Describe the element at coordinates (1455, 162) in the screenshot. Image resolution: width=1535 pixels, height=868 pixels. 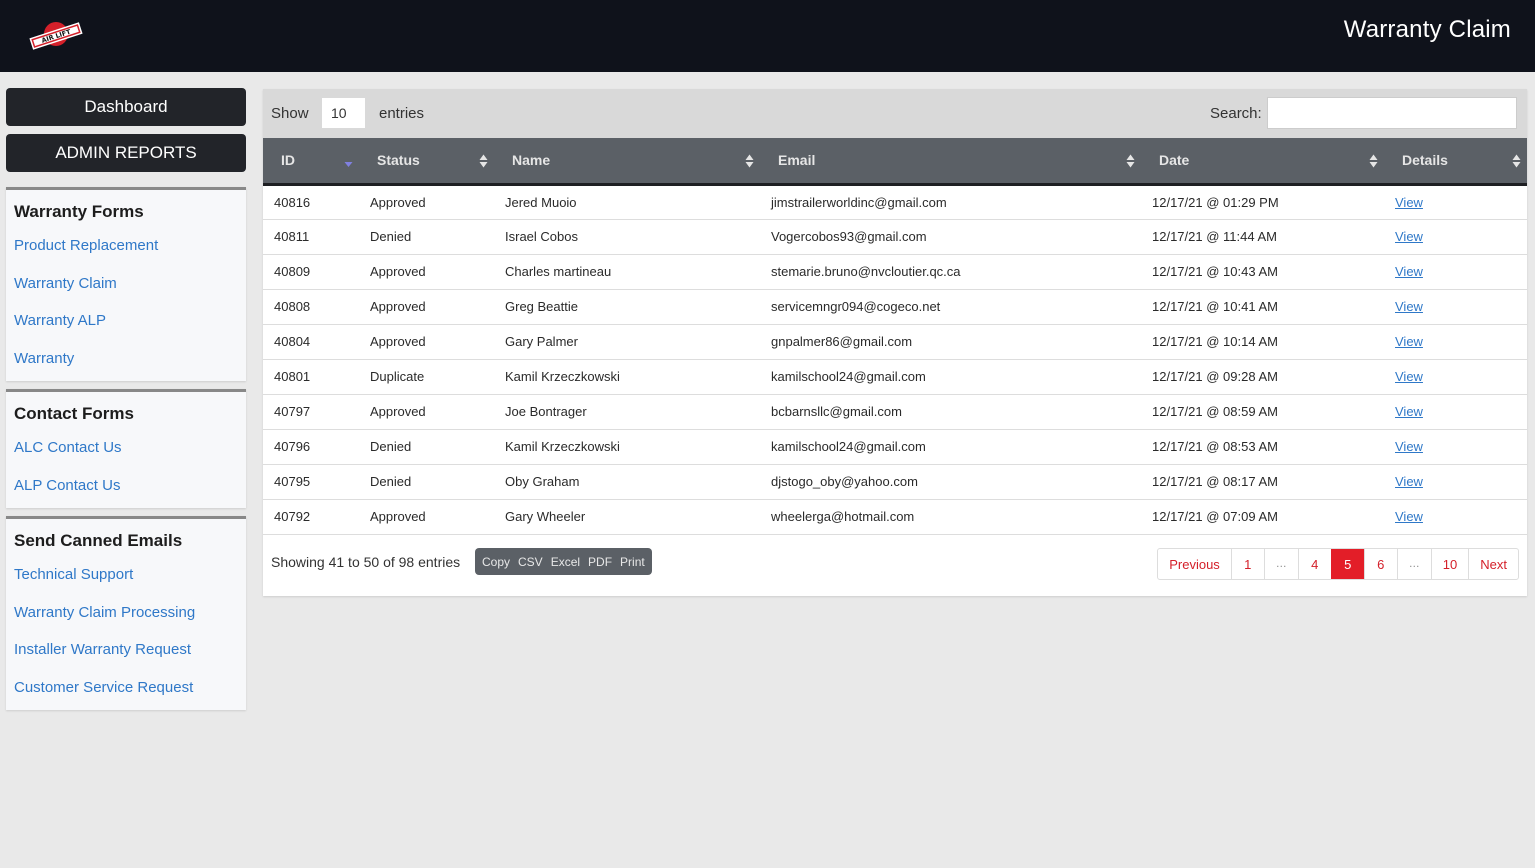
I see `column-header-details: Details` at that location.